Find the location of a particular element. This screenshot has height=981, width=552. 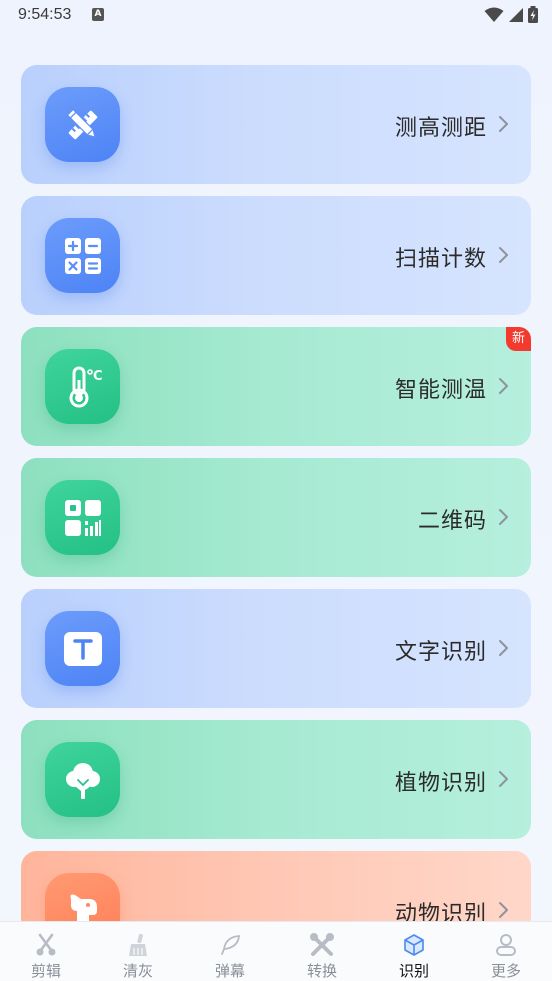

bottom-nav: 剪辑 清灰 弹幕 转换 识别 更多 is located at coordinates (276, 951).